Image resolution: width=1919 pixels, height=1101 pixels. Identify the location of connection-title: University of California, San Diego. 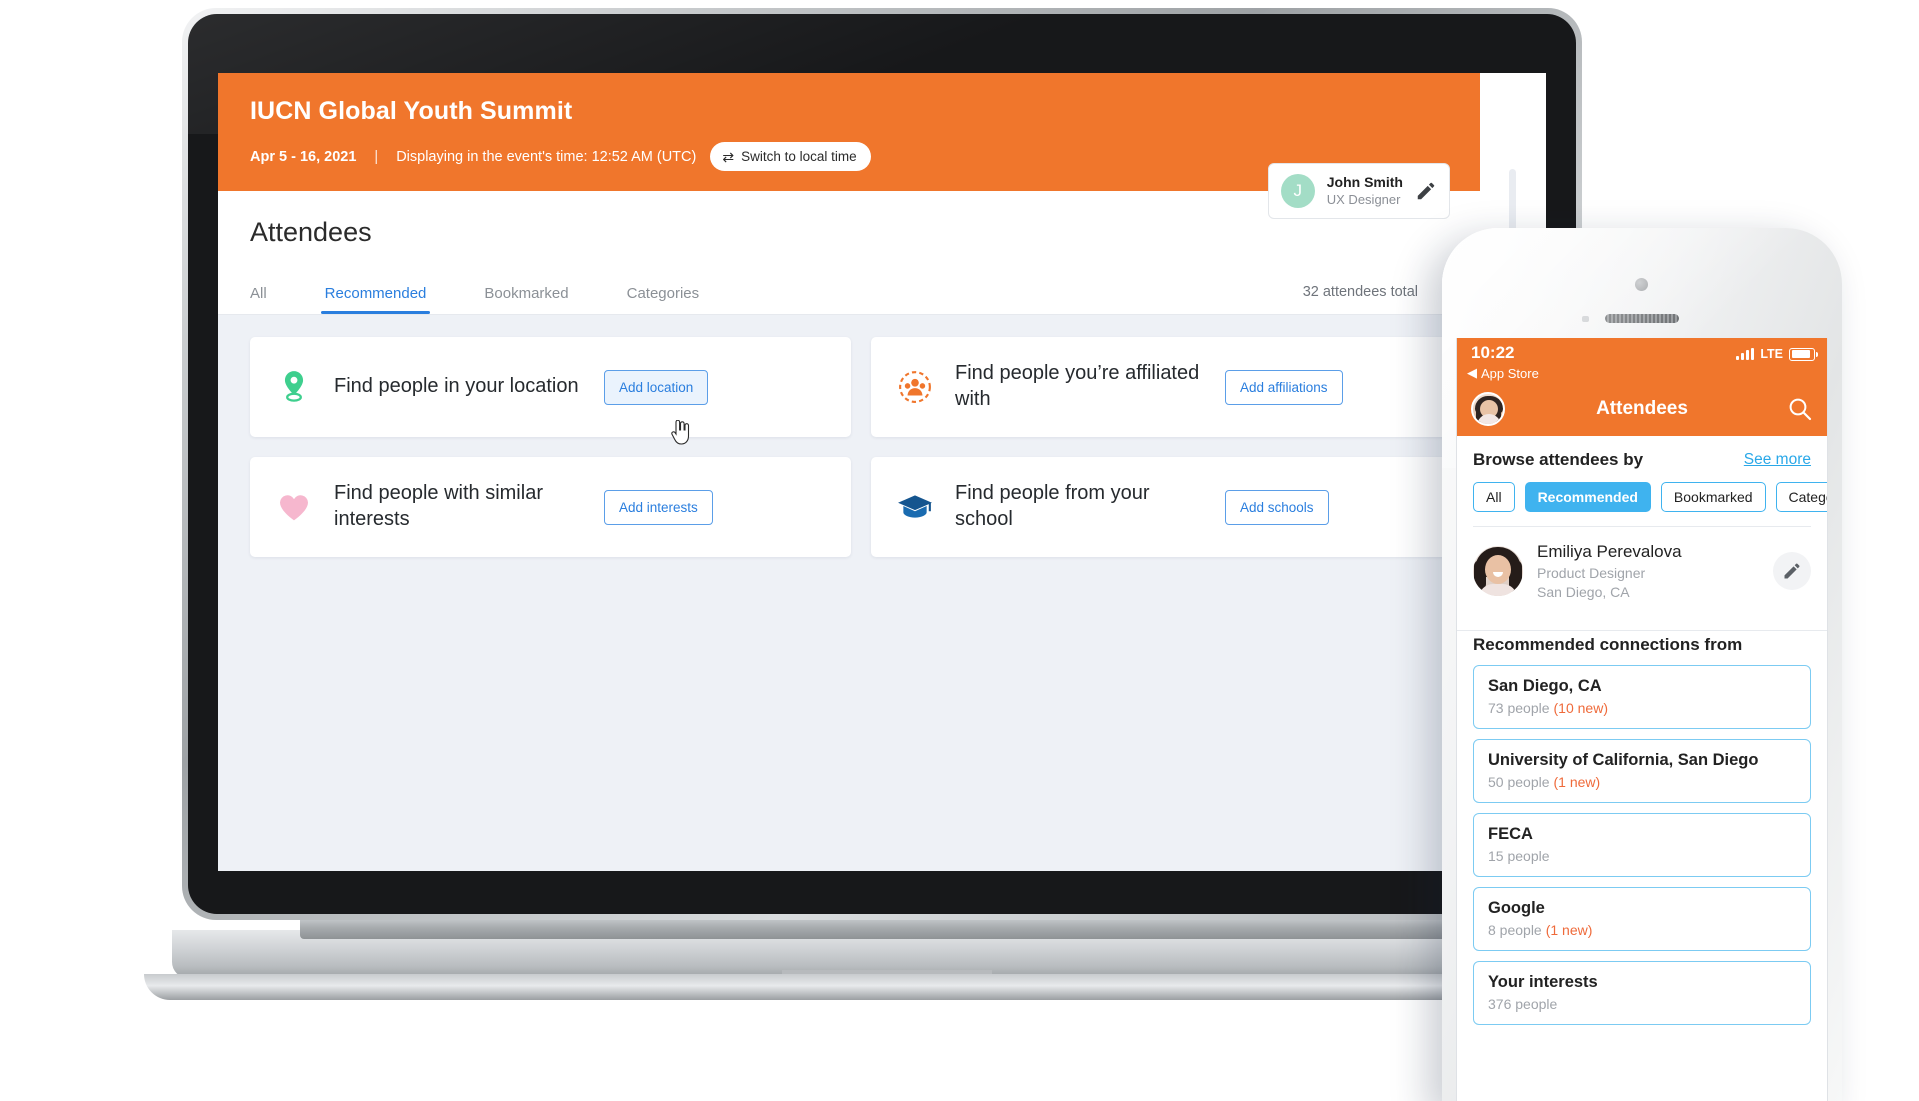
(1623, 759).